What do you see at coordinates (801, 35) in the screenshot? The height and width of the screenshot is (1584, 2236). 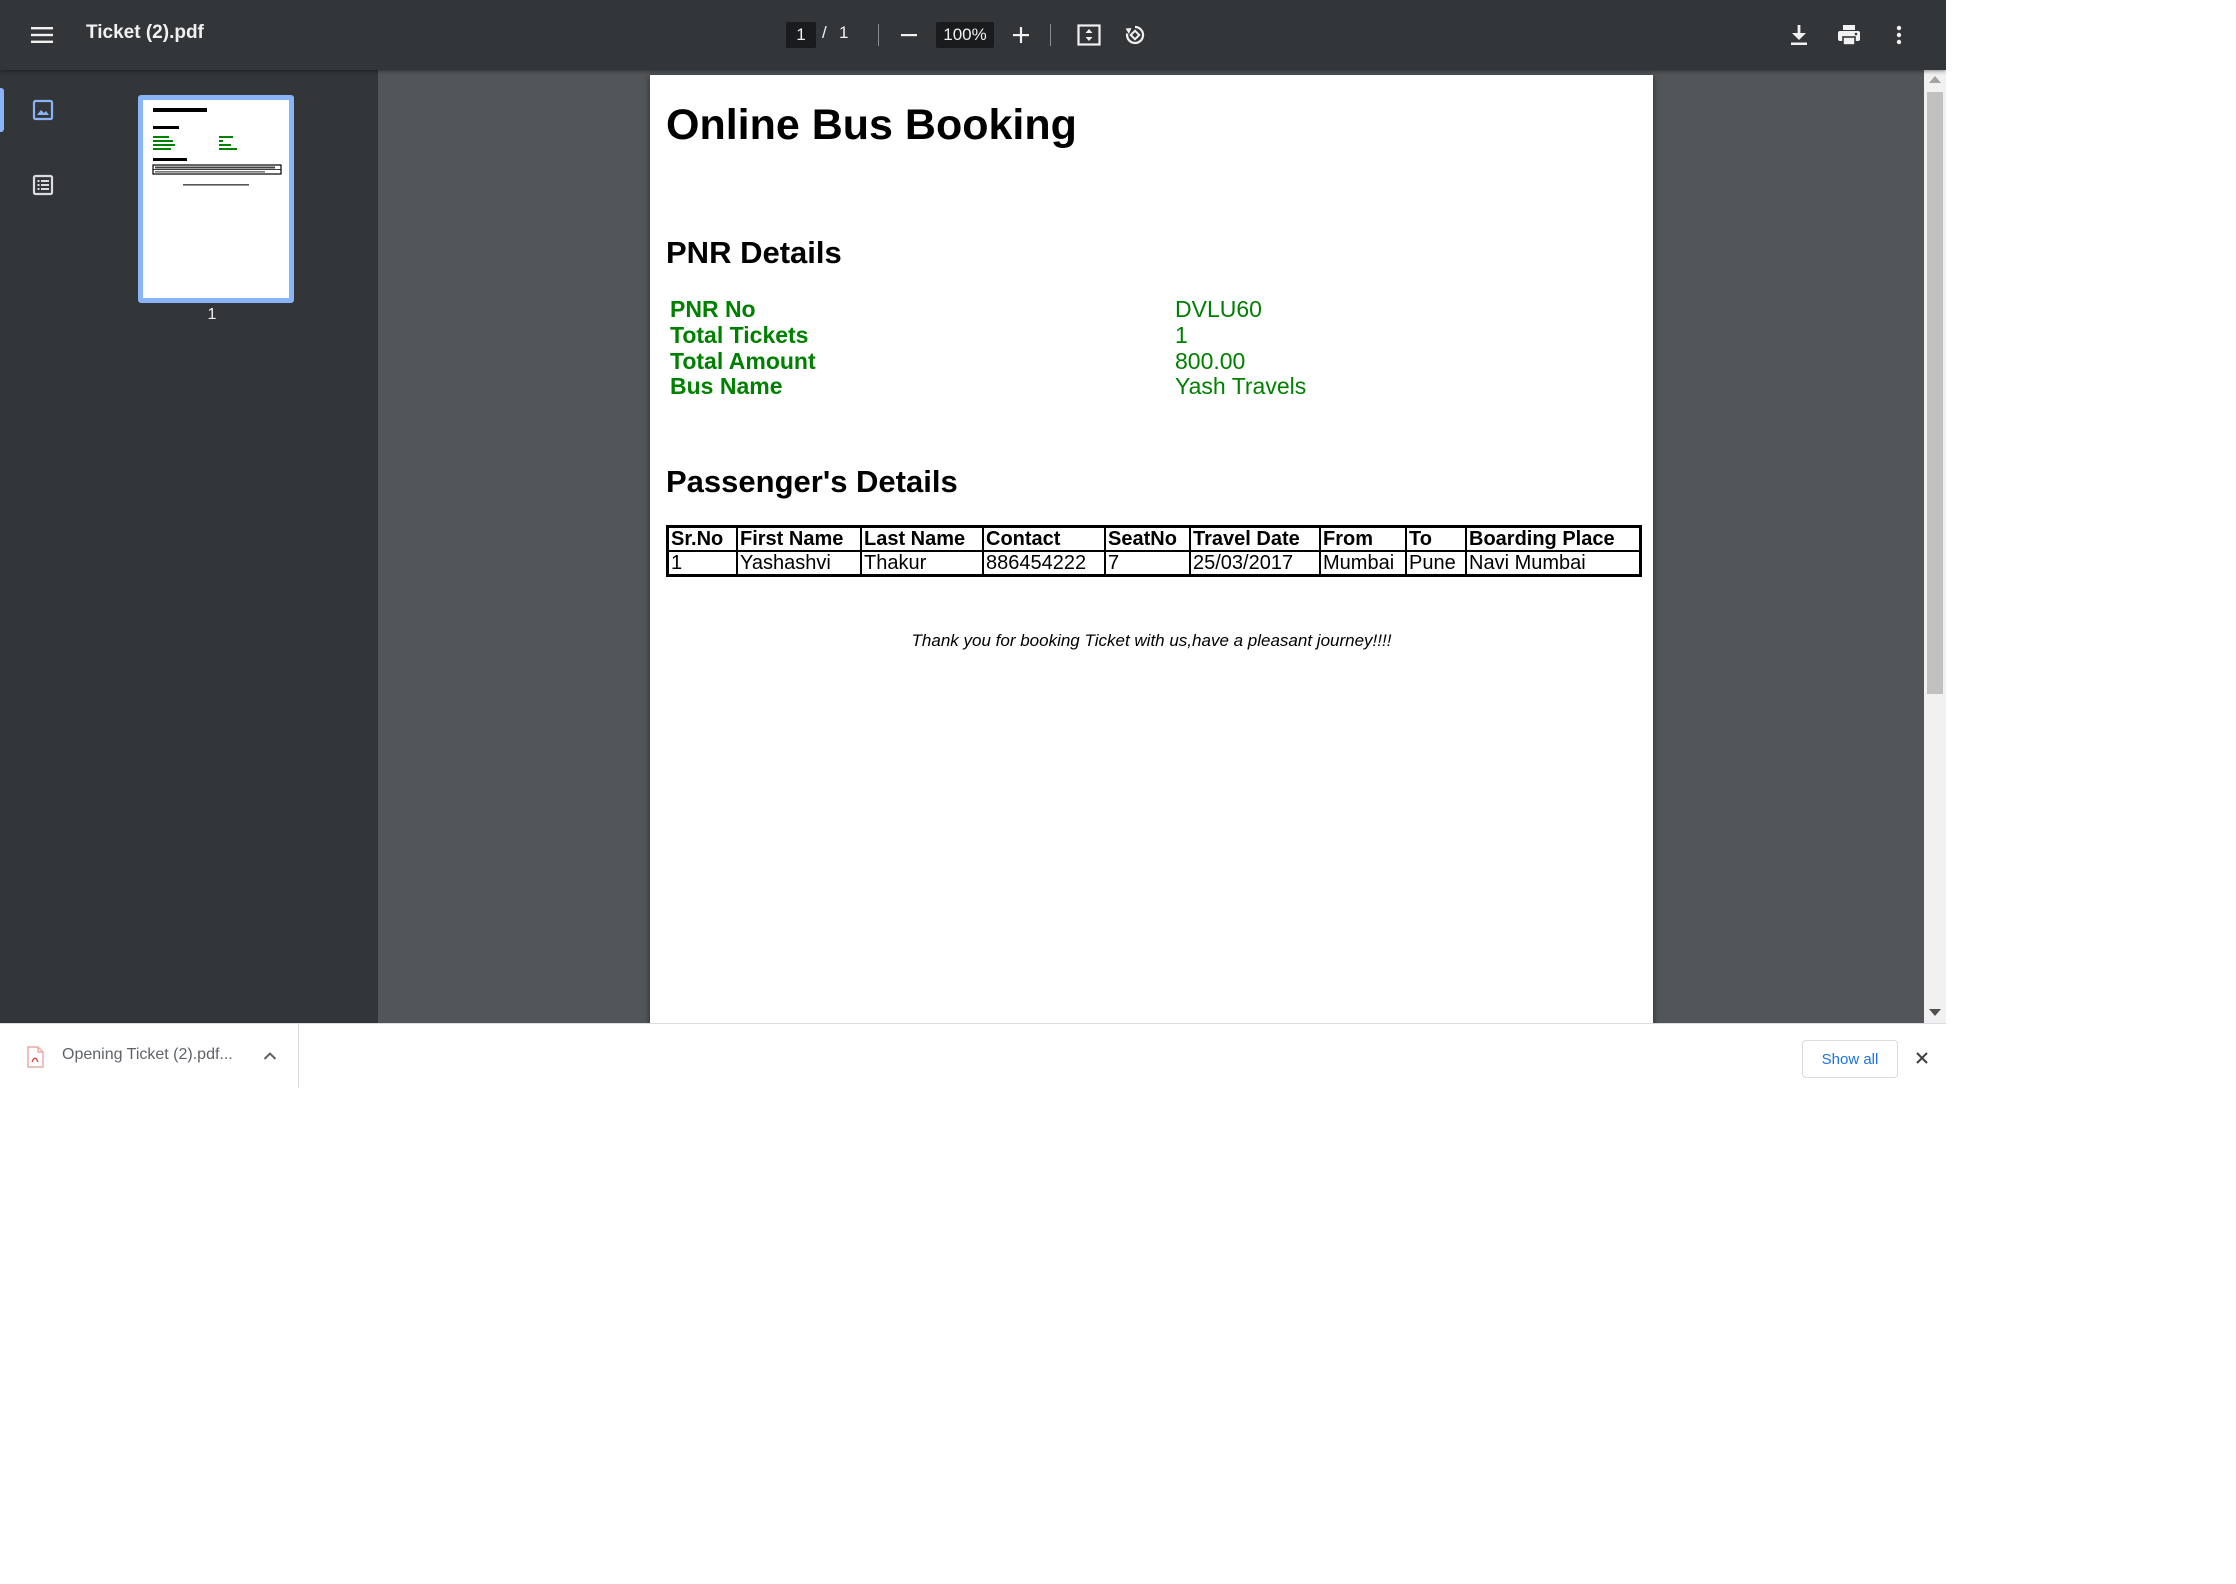 I see `page-number-input: 1` at bounding box center [801, 35].